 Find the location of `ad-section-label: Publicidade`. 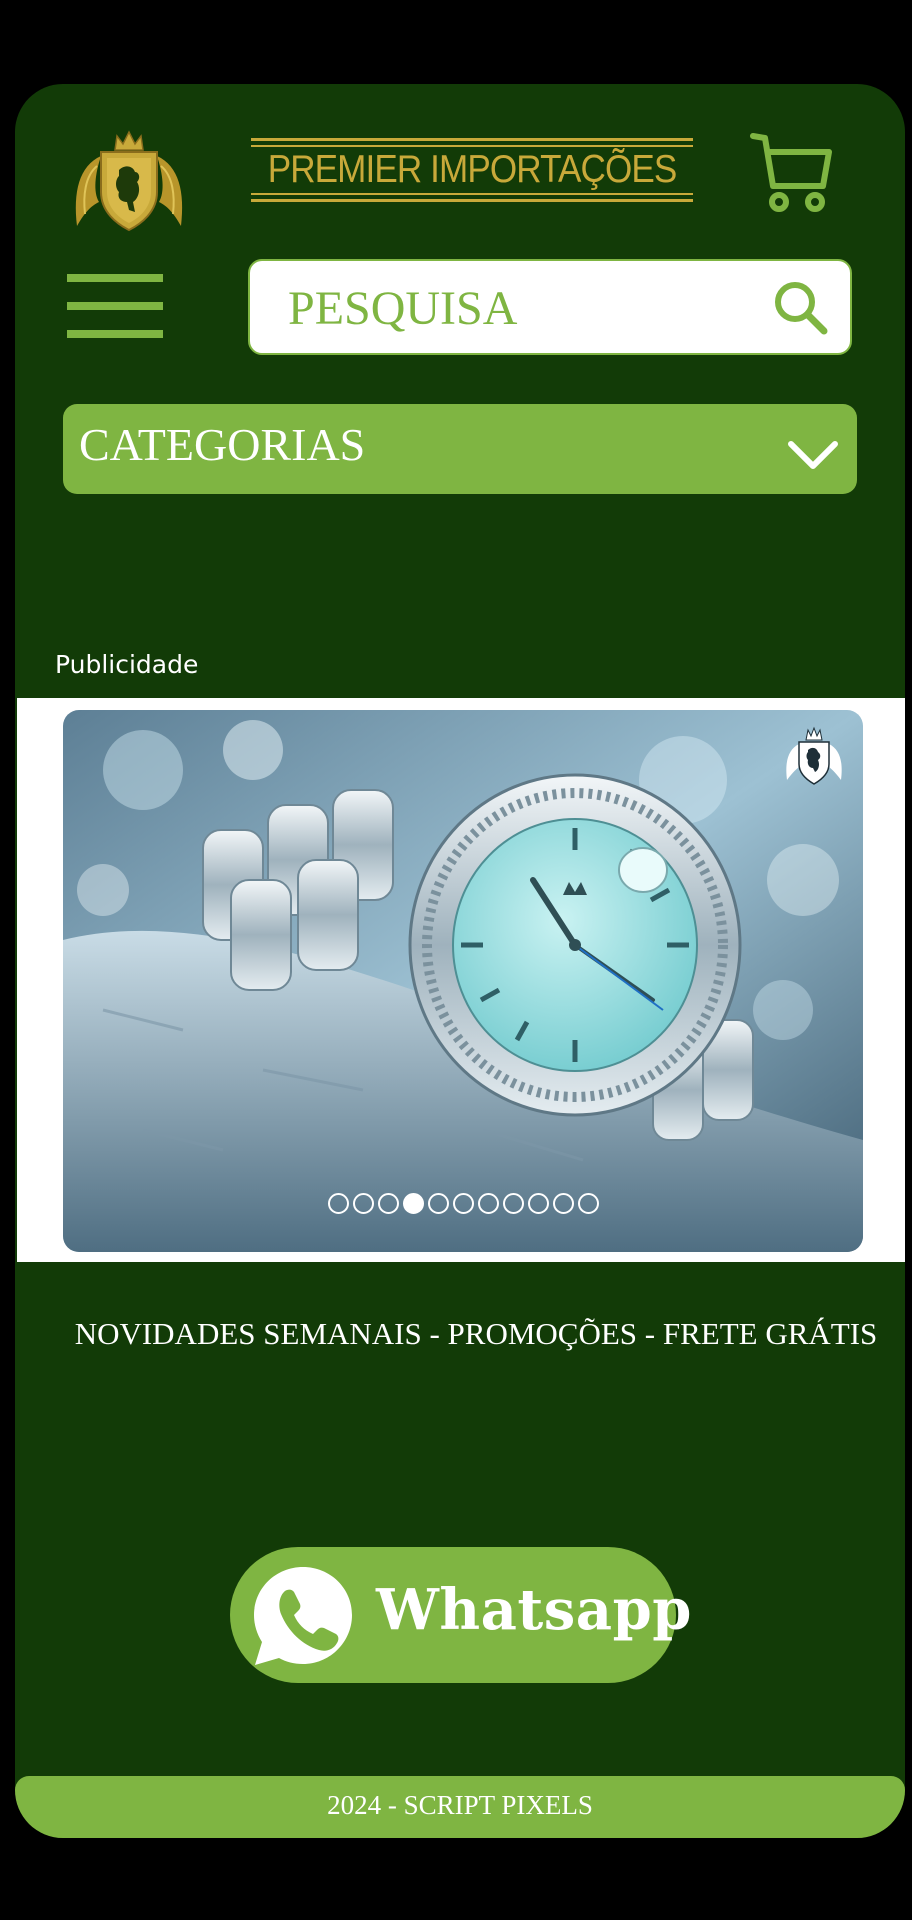

ad-section-label: Publicidade is located at coordinates (127, 664).